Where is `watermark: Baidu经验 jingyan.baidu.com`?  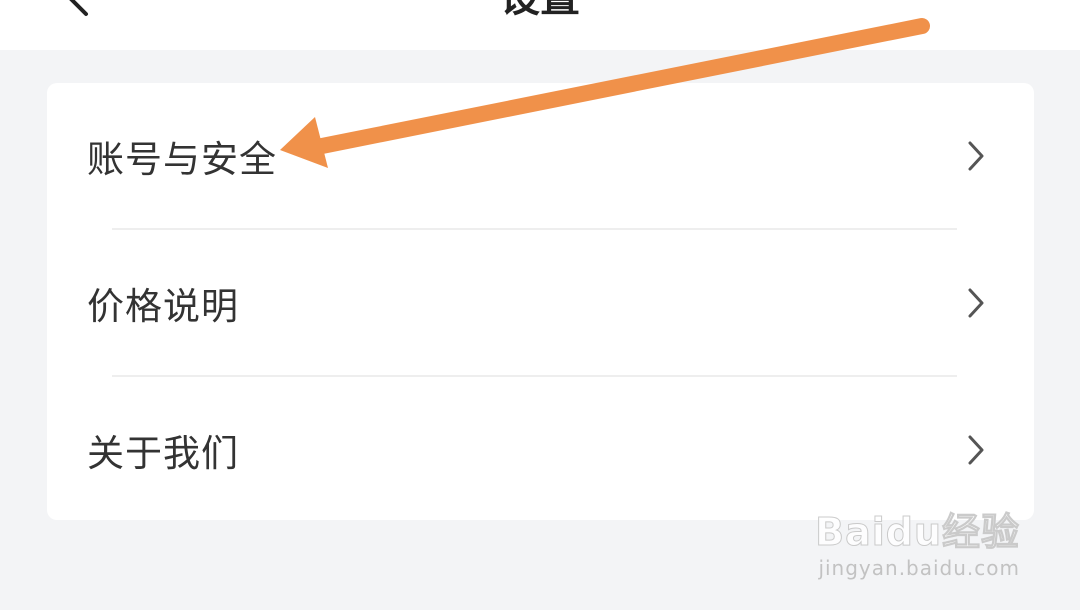 watermark: Baidu经验 jingyan.baidu.com is located at coordinates (917, 541).